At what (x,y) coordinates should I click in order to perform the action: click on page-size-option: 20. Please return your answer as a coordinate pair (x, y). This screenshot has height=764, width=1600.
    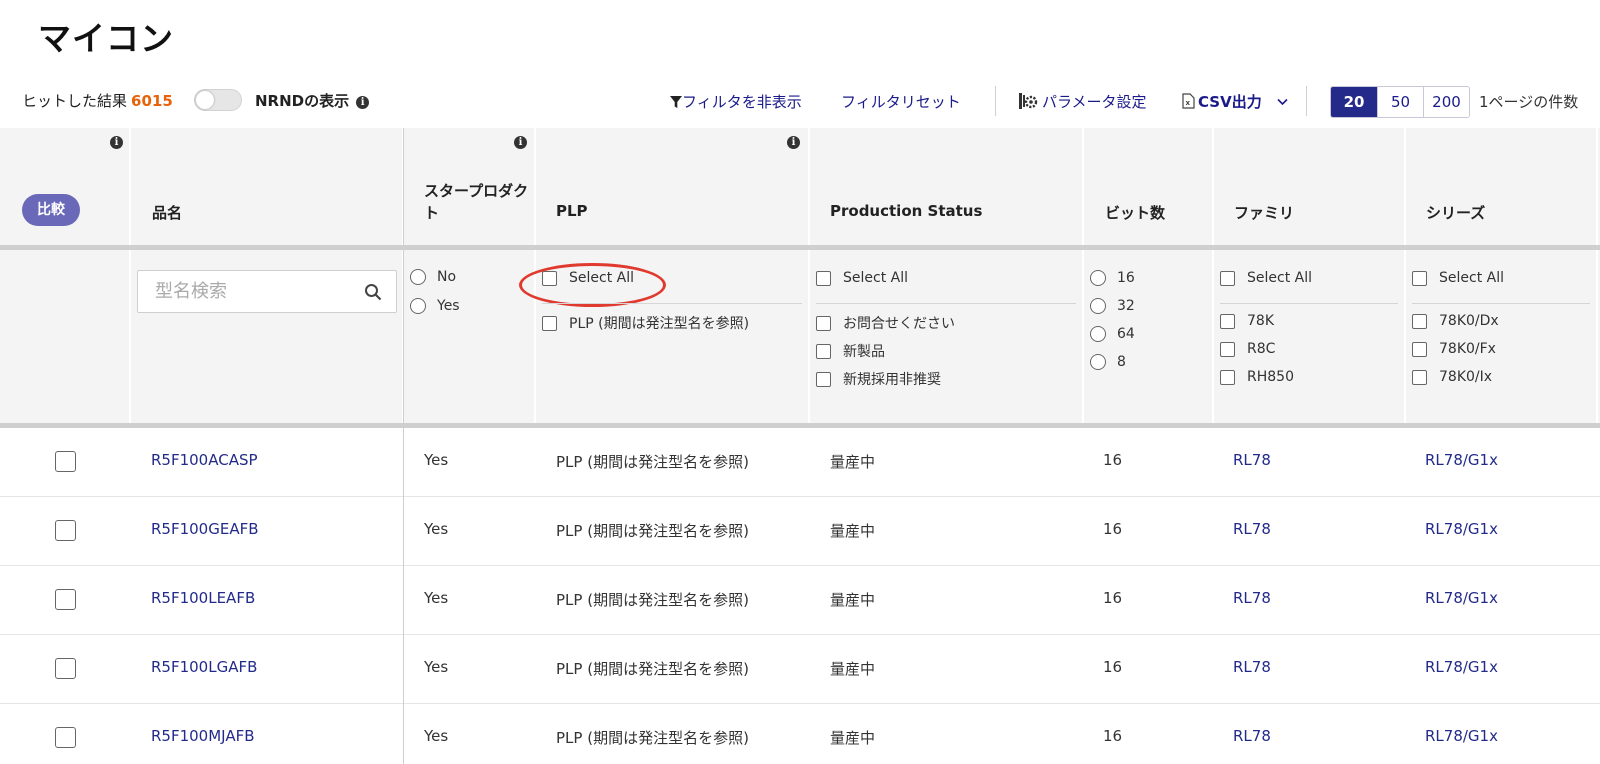
    Looking at the image, I should click on (1354, 102).